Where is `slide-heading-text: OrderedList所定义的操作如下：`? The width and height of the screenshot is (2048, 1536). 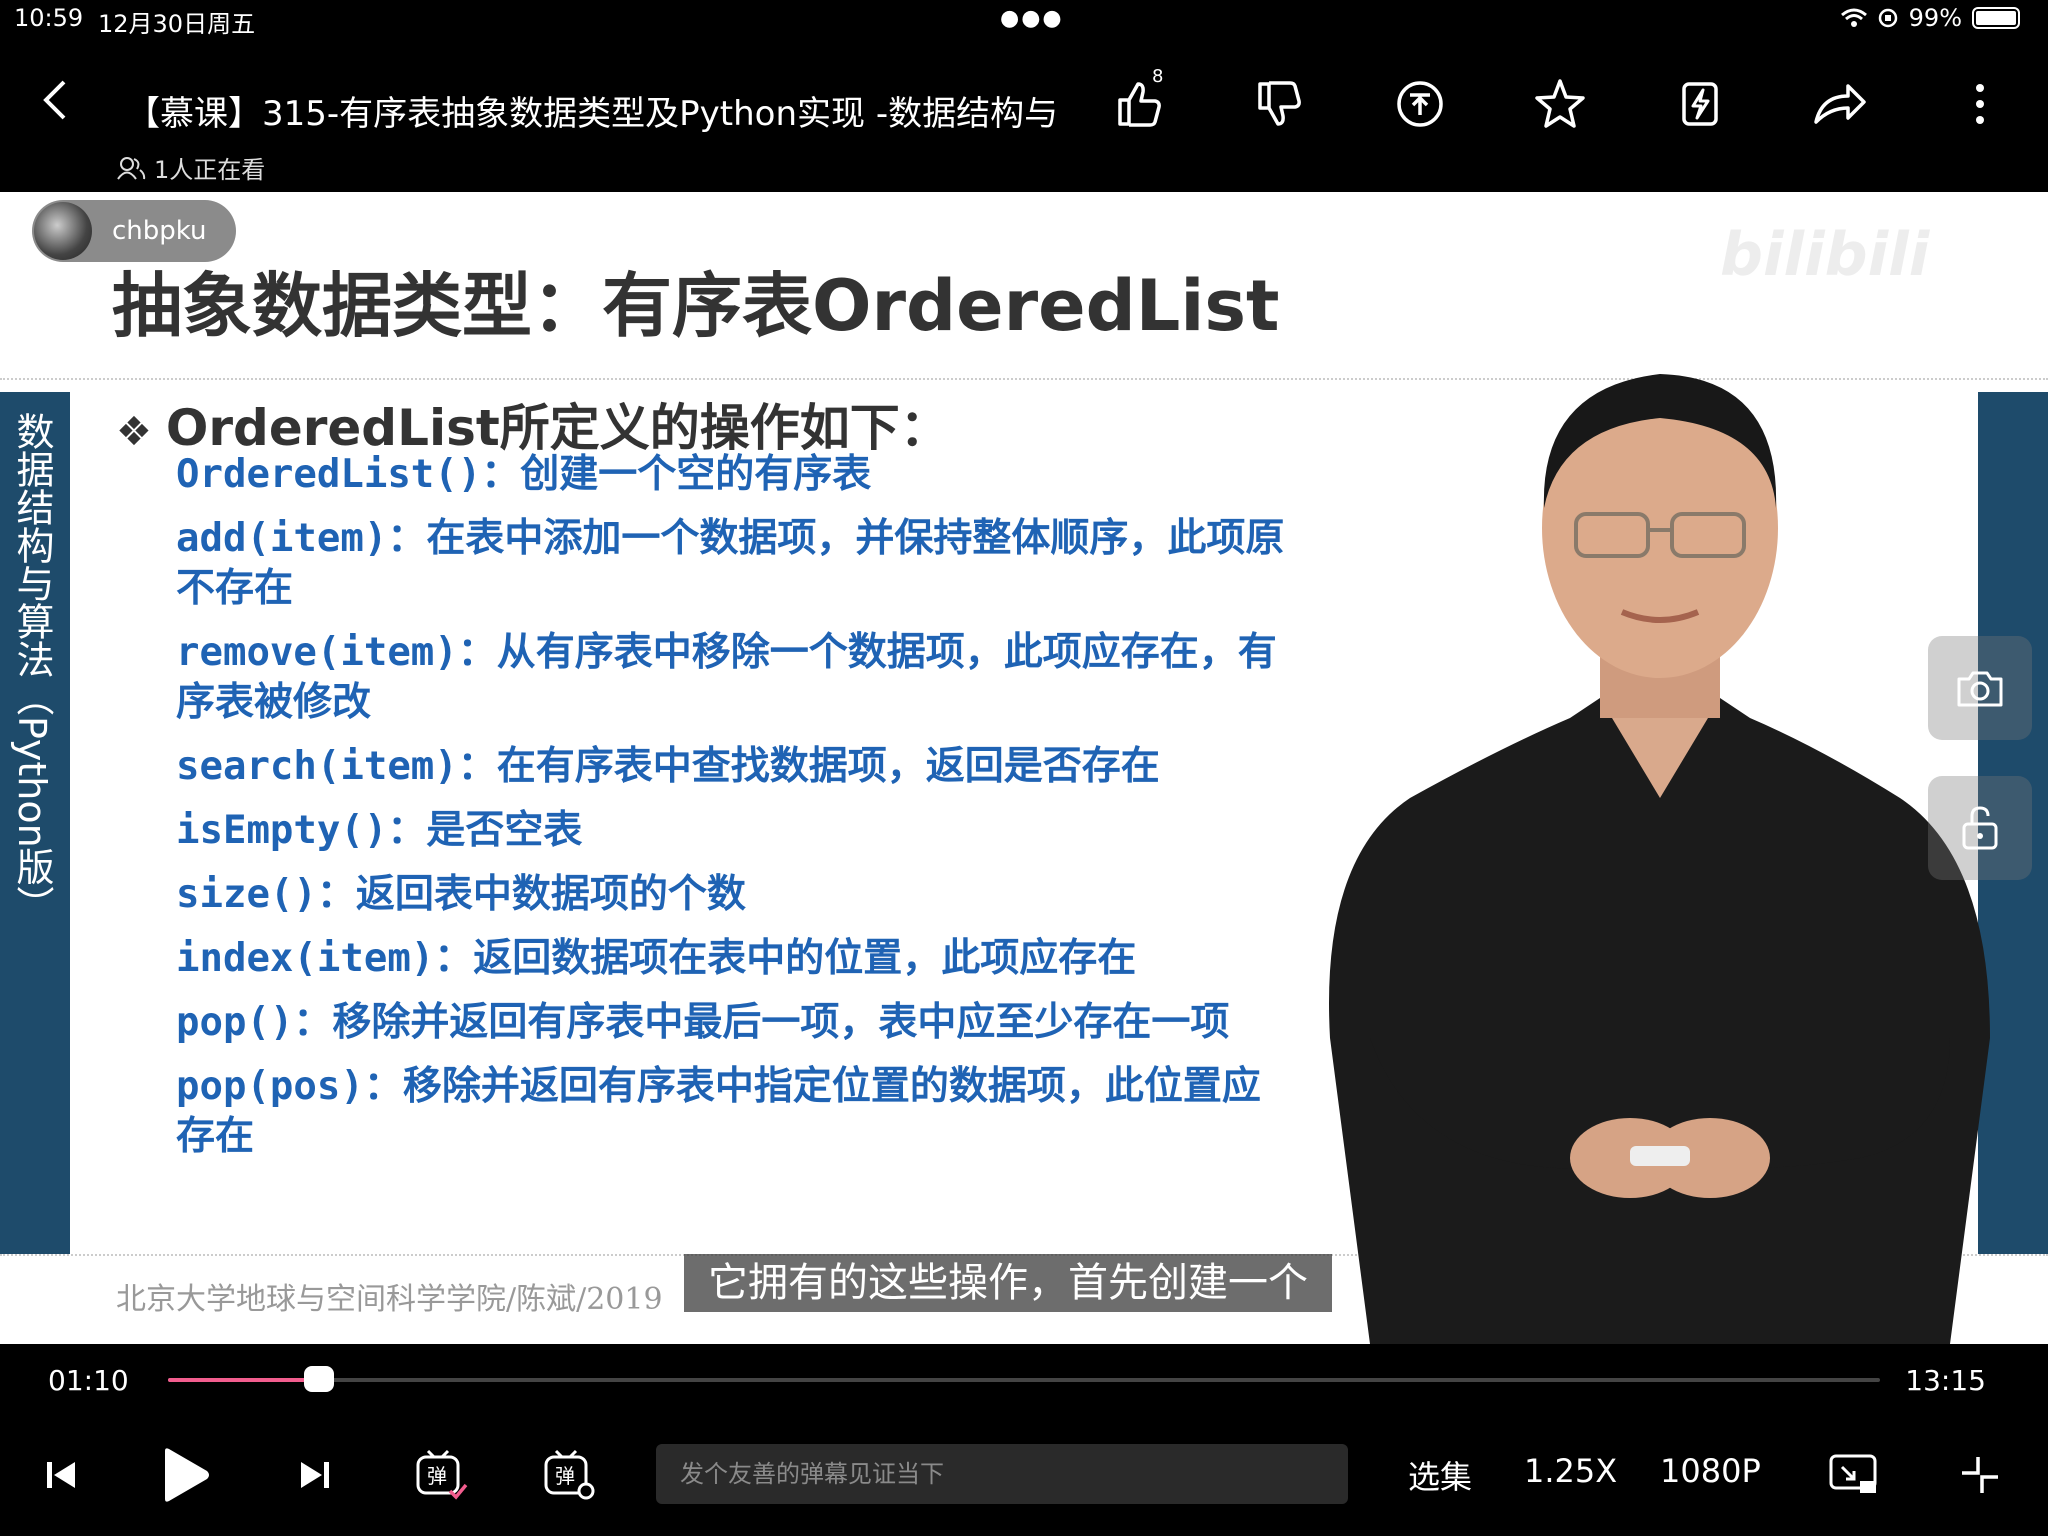 slide-heading-text: OrderedList所定义的操作如下： is located at coordinates (557, 428).